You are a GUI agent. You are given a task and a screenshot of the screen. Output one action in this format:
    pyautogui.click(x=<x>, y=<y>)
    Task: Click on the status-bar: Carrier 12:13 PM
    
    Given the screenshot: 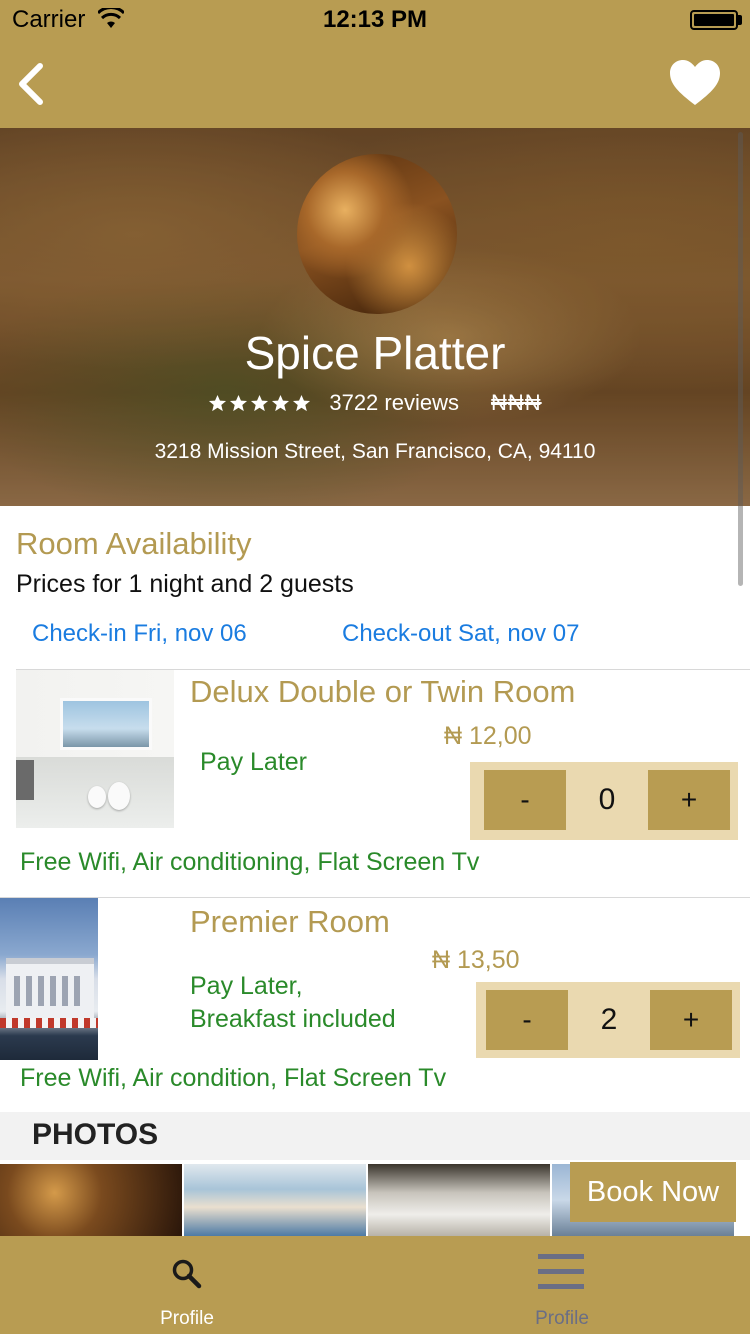 What is the action you would take?
    pyautogui.click(x=375, y=20)
    